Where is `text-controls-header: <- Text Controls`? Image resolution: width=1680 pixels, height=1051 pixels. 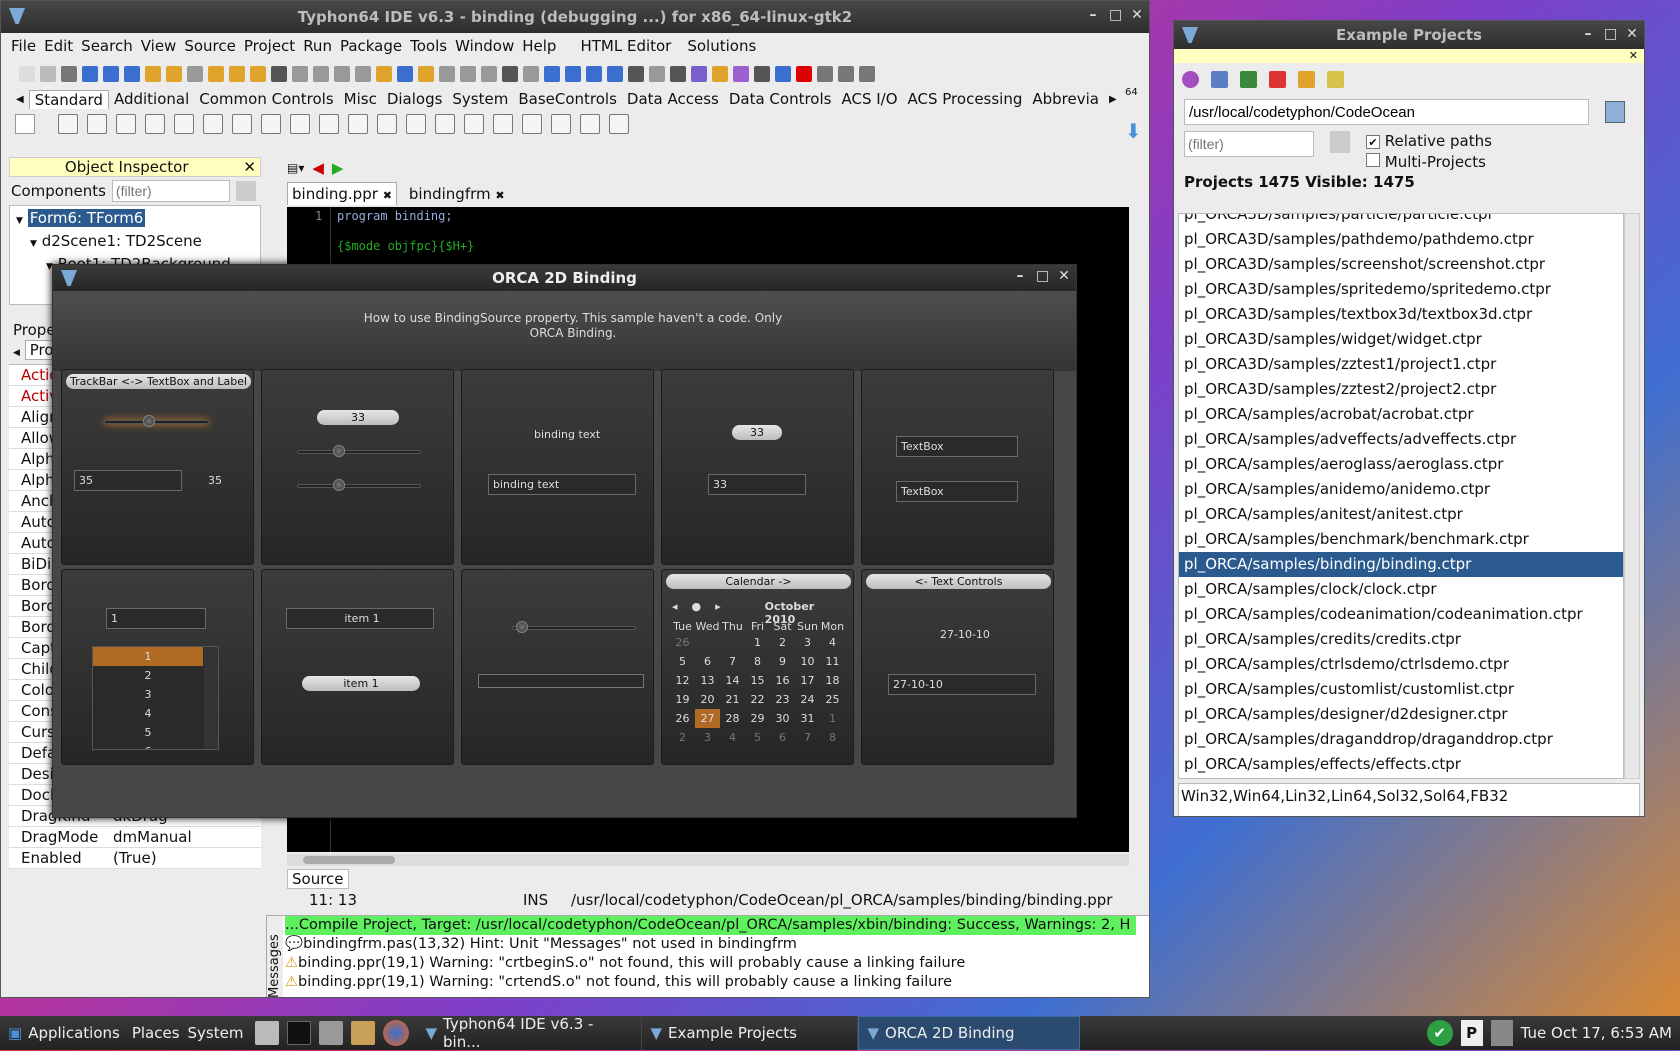
text-controls-header: <- Text Controls is located at coordinates (958, 581).